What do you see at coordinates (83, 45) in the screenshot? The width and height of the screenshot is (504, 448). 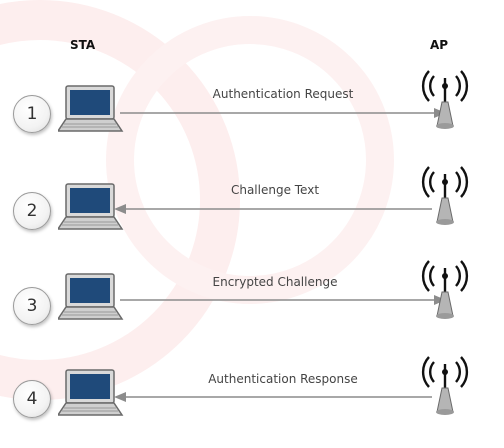 I see `sta-header: STA` at bounding box center [83, 45].